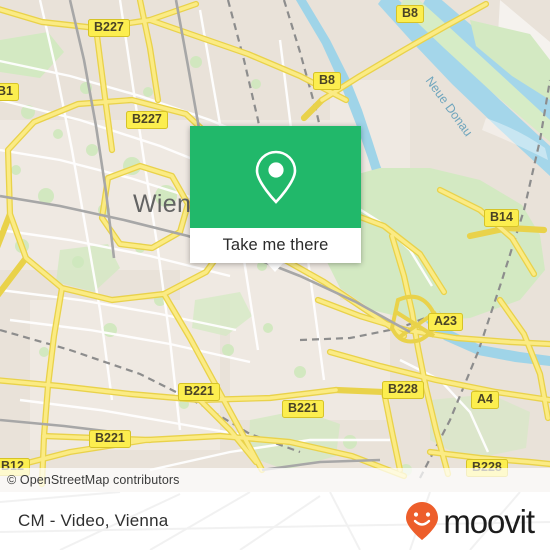 The width and height of the screenshot is (550, 550). Describe the element at coordinates (9, 92) in the screenshot. I see `road-shield-b1: B1` at that location.